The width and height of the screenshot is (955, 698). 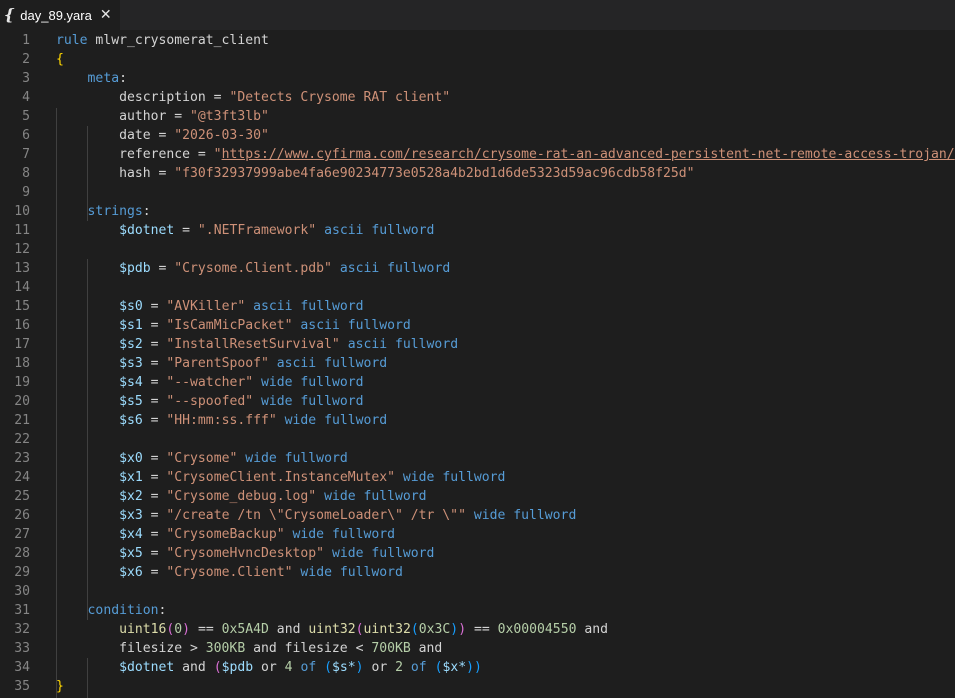 I want to click on line-number: 3, so click(x=26, y=78).